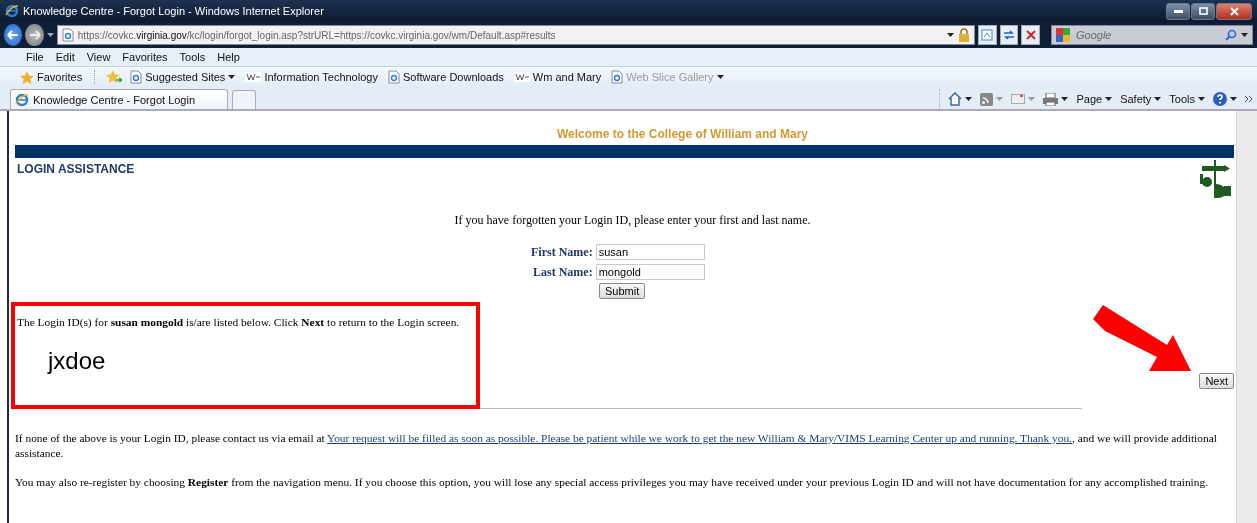  Describe the element at coordinates (1051, 99) in the screenshot. I see `printer-icon` at that location.